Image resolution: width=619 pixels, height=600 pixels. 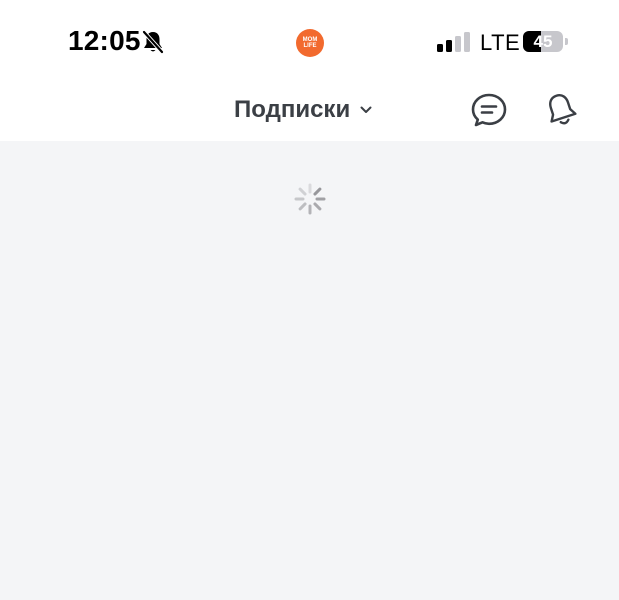 I want to click on battery-level: 45, so click(x=543, y=41).